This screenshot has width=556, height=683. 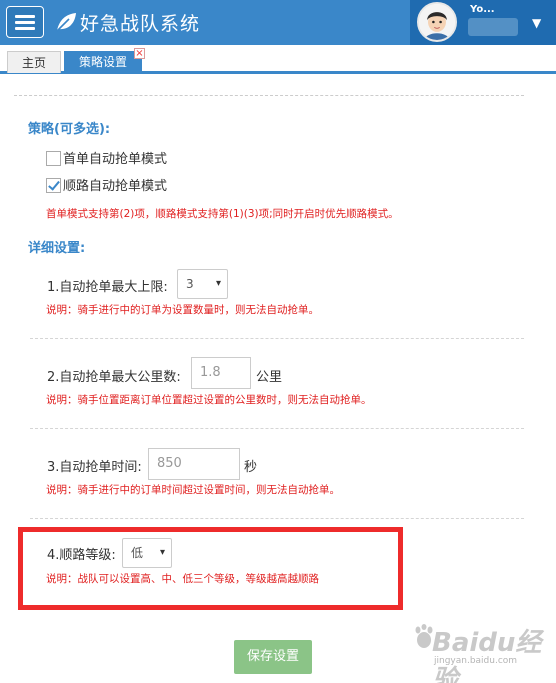 What do you see at coordinates (139, 53) in the screenshot?
I see `close-icon: ×` at bounding box center [139, 53].